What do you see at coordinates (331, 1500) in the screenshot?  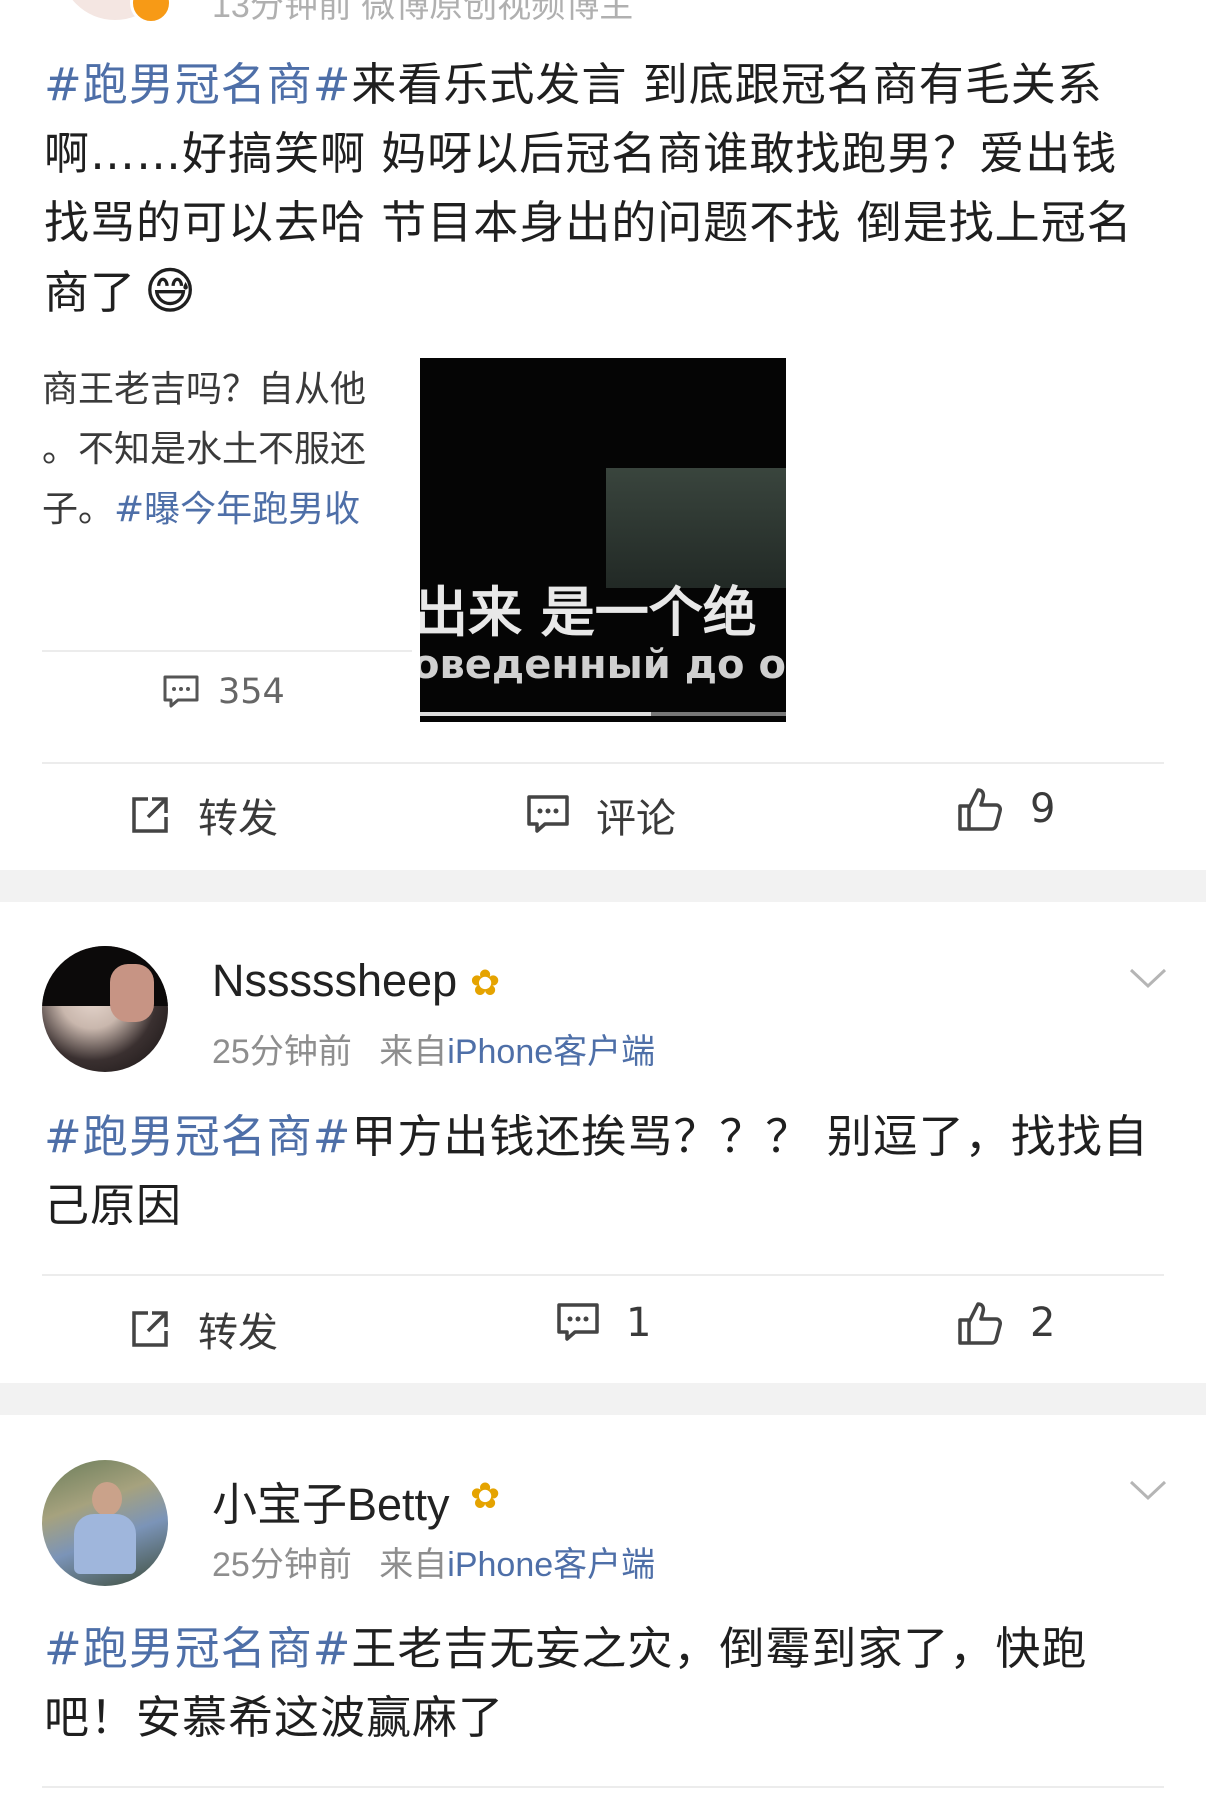 I see `username: 小宝子Betty` at bounding box center [331, 1500].